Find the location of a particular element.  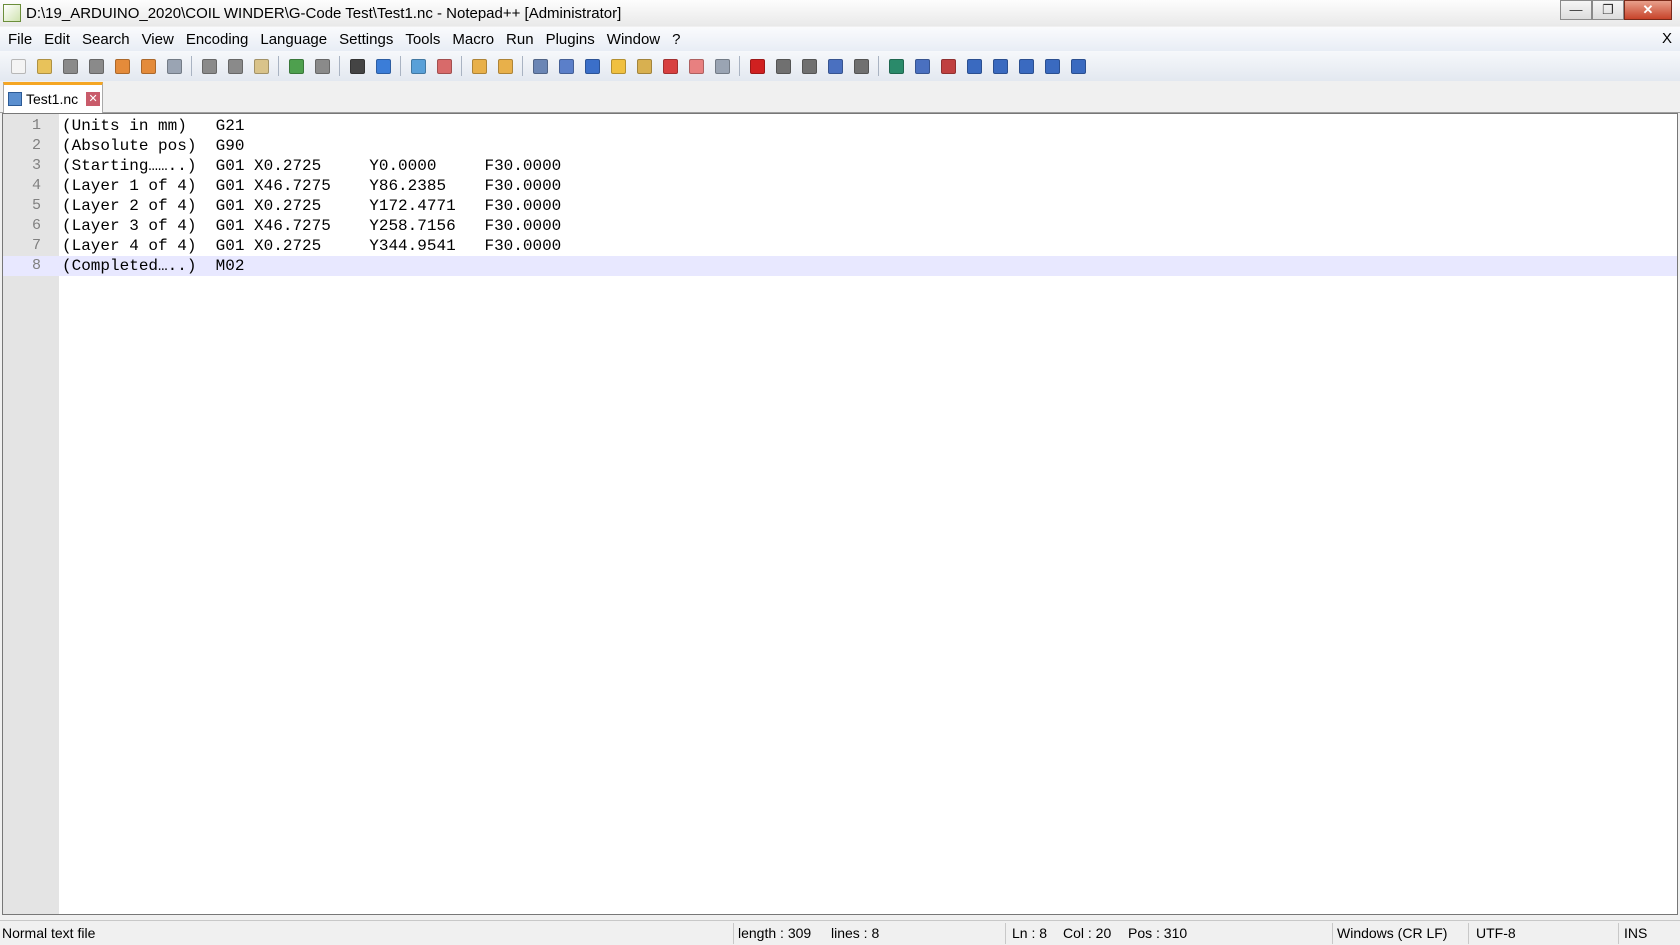

maximize-button: ❐ is located at coordinates (1608, 10).